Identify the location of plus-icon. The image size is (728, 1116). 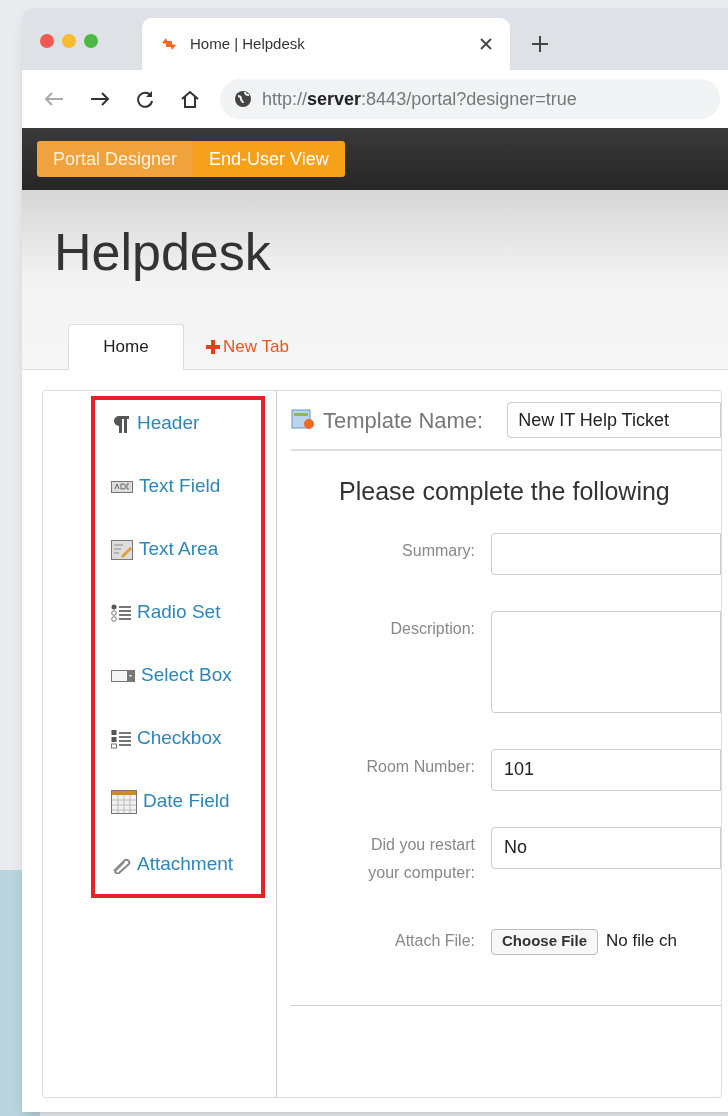
(213, 347).